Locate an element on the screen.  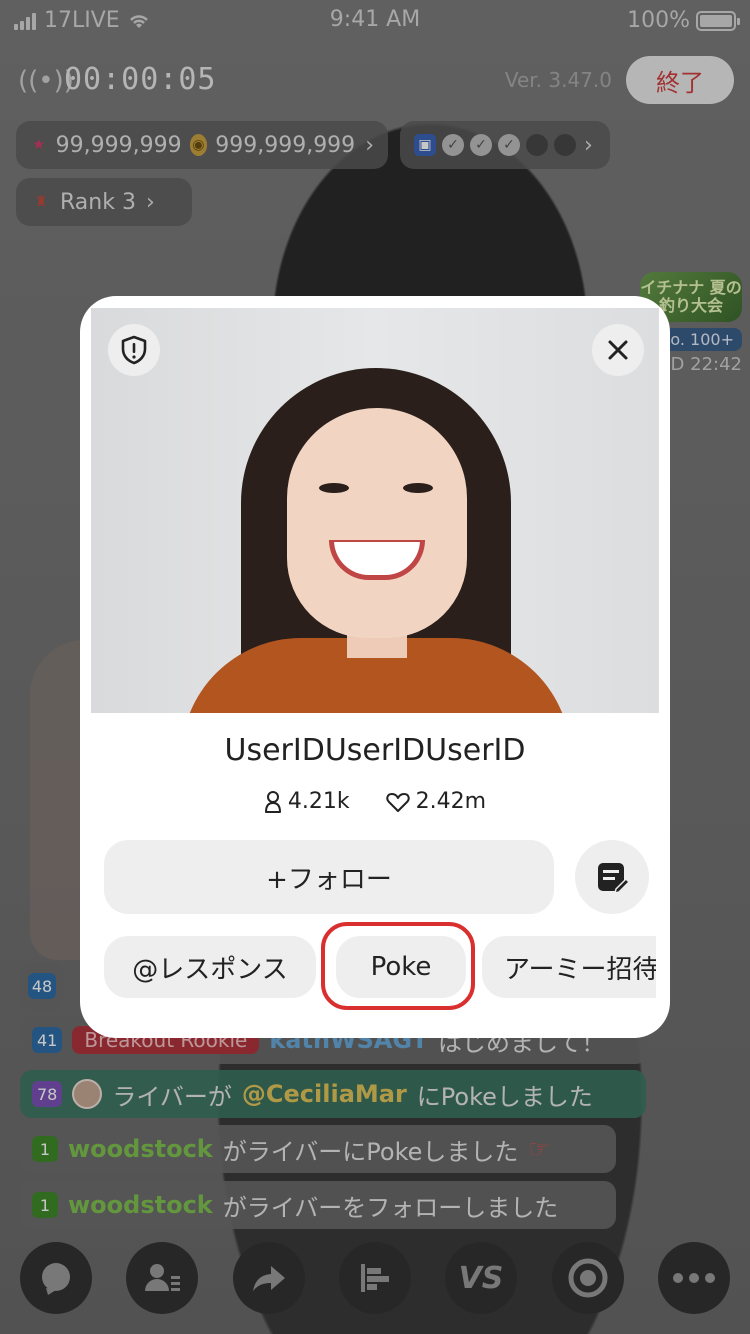
likes-stat: 2.42m is located at coordinates (436, 801).